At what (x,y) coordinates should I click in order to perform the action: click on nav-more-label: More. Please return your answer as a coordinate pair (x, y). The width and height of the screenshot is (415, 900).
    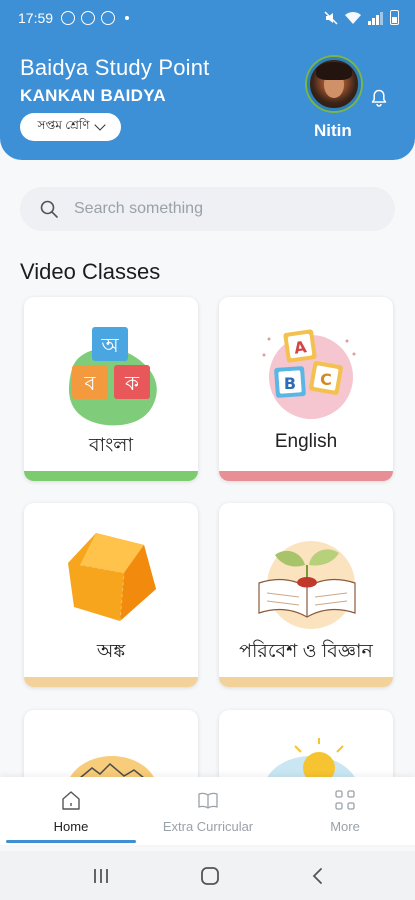
    Looking at the image, I should click on (345, 826).